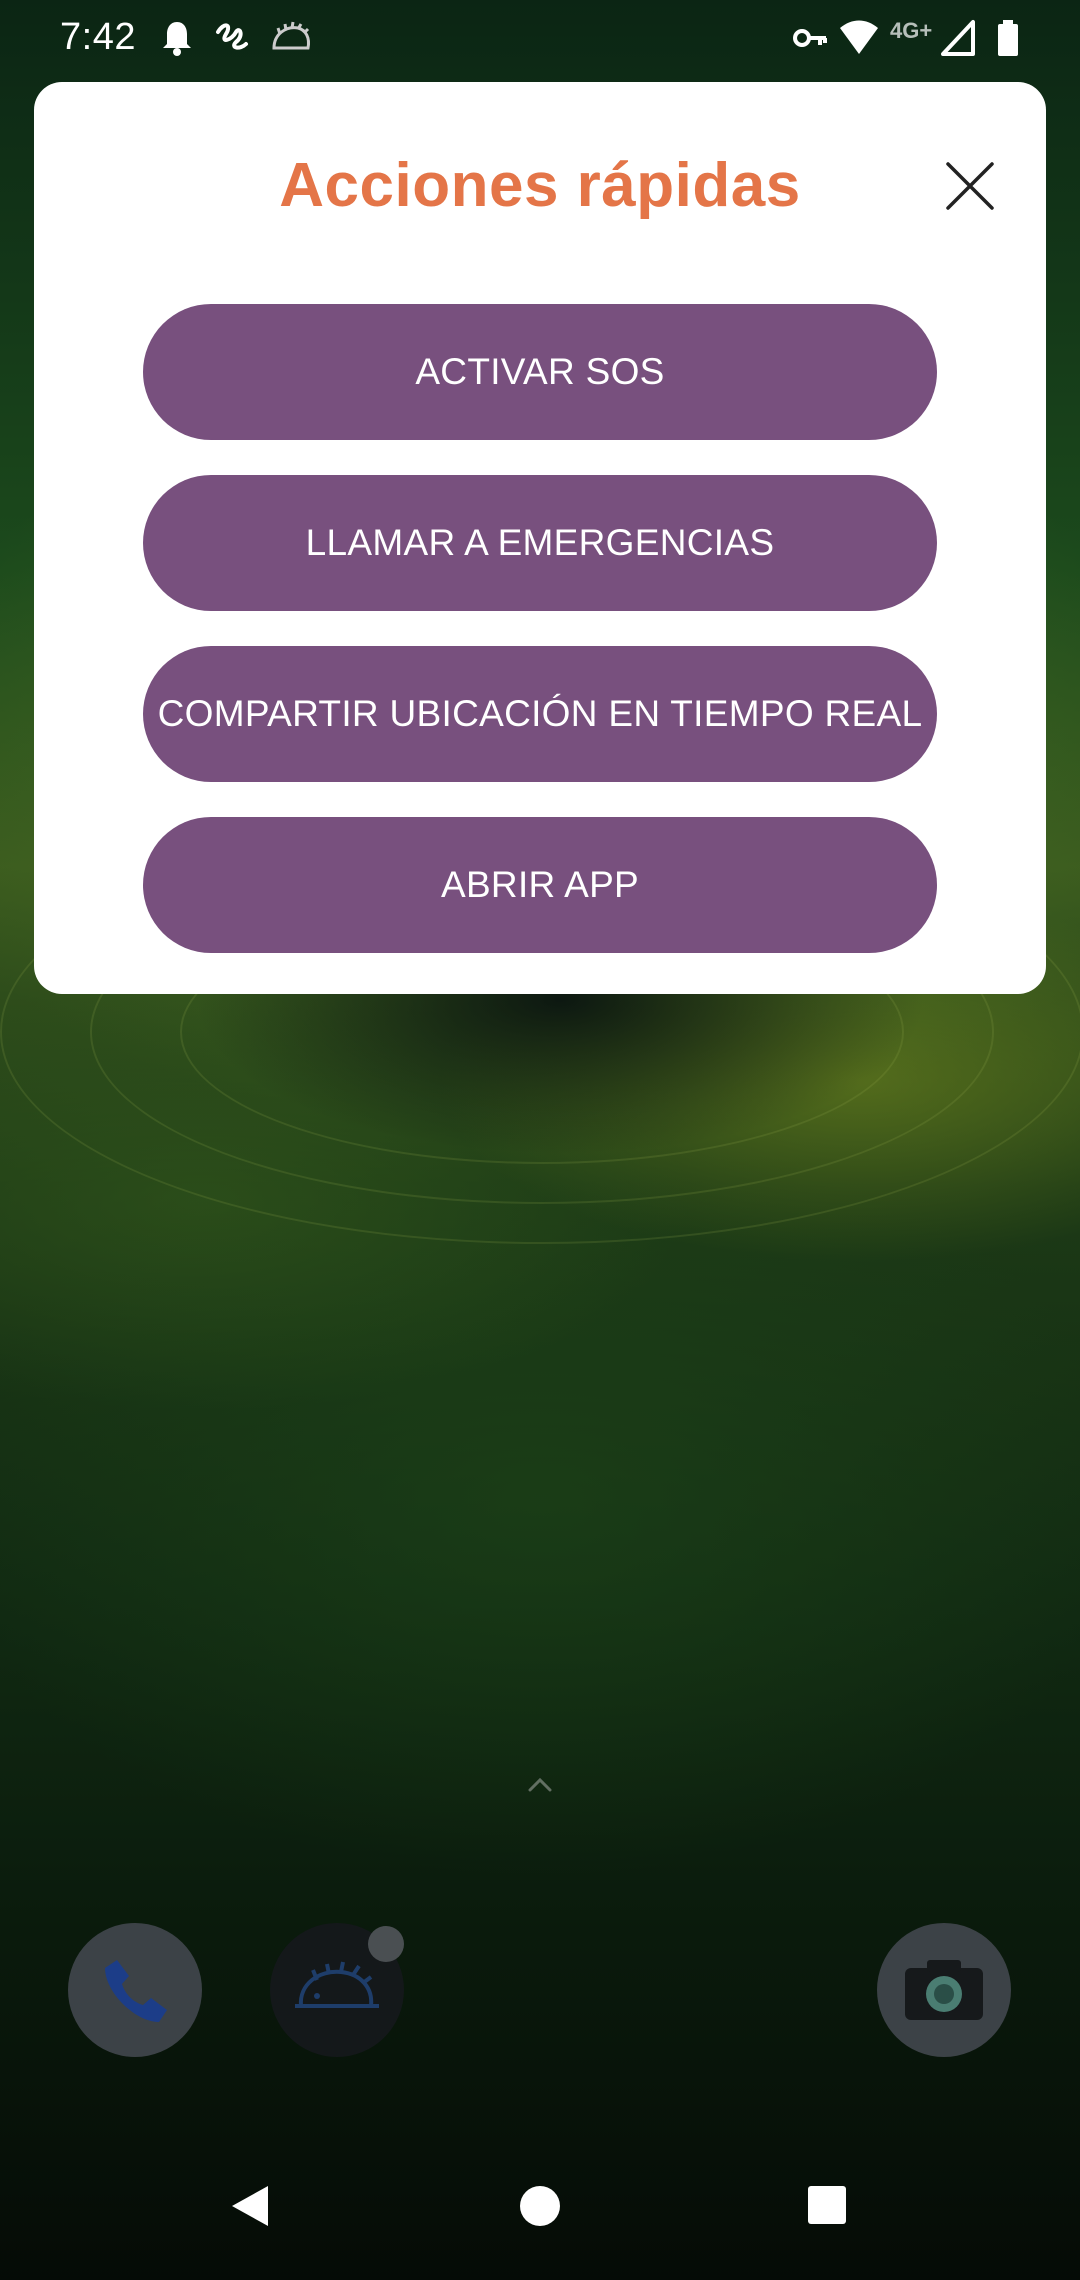  Describe the element at coordinates (540, 40) in the screenshot. I see `status-bar: 7:42 4G+` at that location.